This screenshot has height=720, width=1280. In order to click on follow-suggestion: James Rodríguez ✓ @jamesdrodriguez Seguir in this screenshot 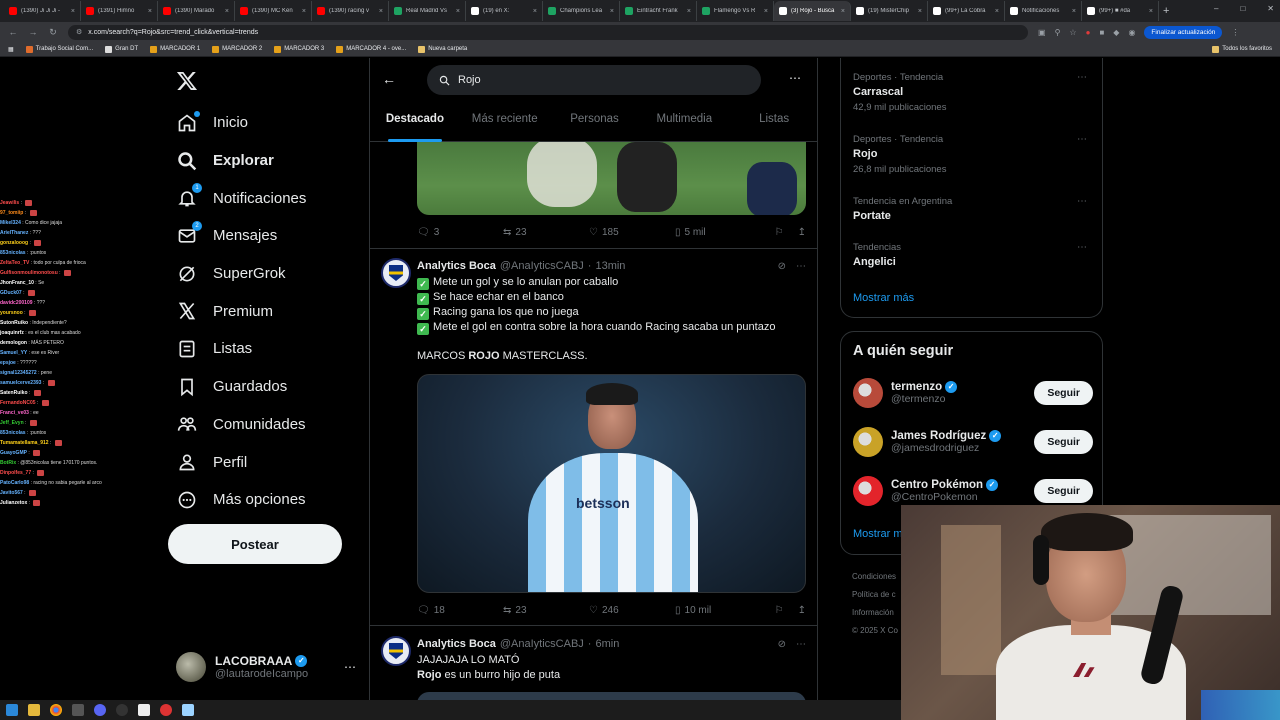, I will do `click(973, 442)`.